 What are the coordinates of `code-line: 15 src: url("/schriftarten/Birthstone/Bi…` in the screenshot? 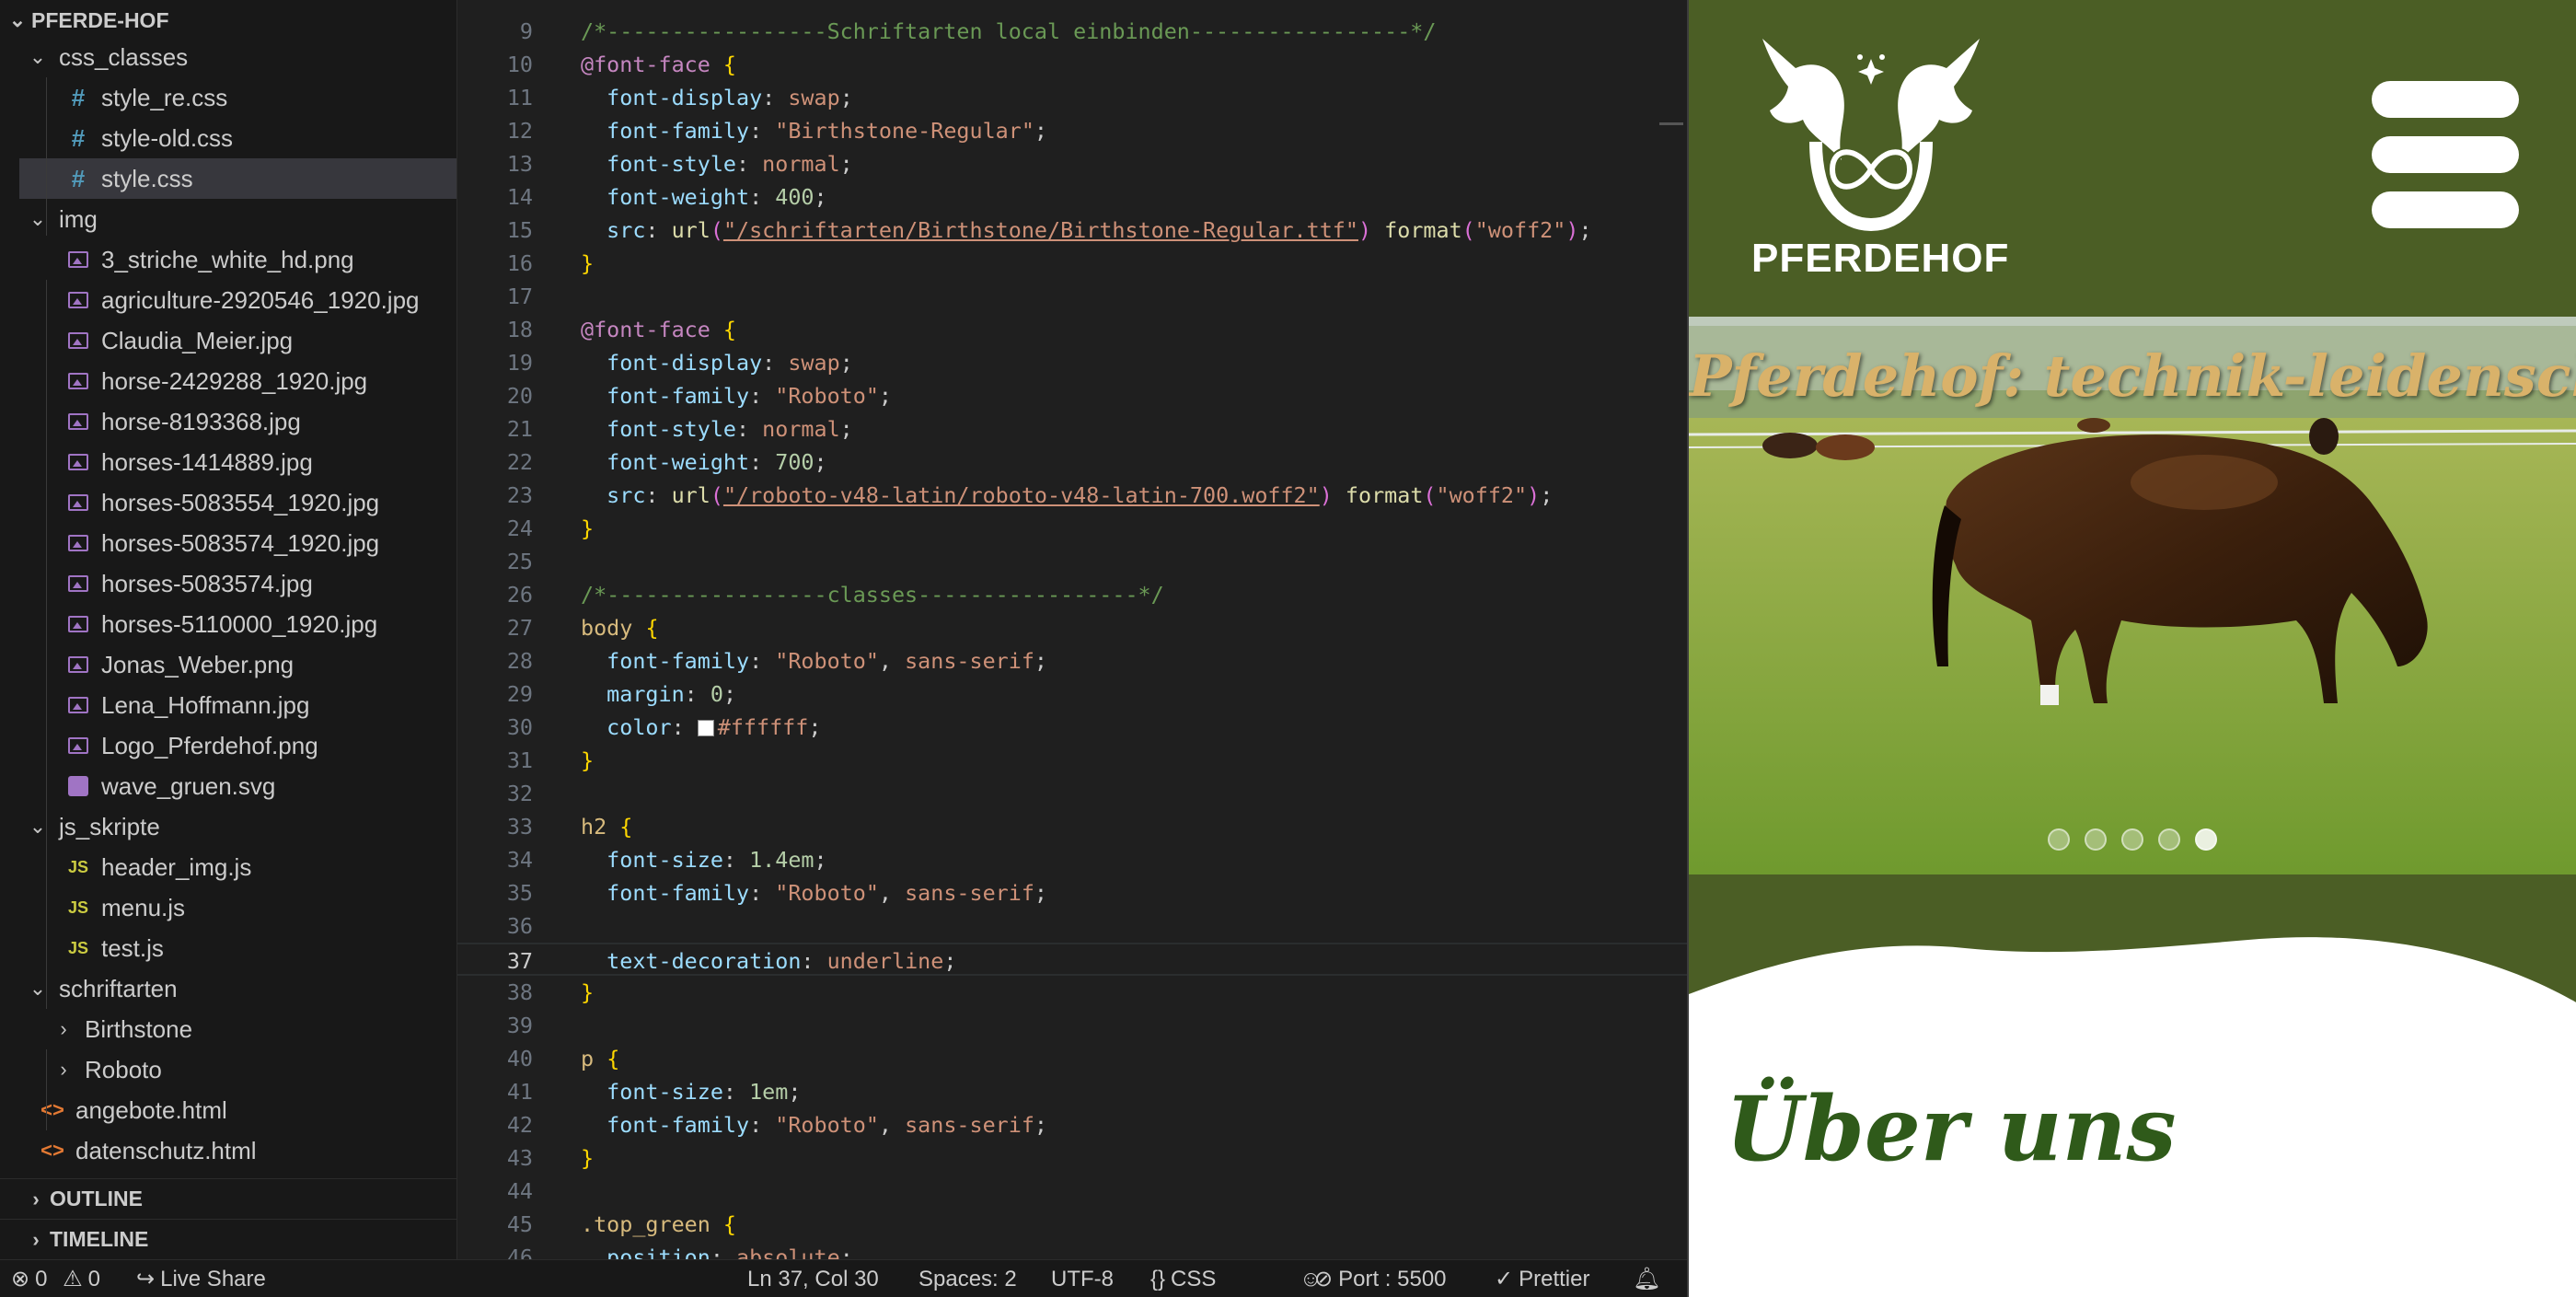 It's located at (1072, 230).